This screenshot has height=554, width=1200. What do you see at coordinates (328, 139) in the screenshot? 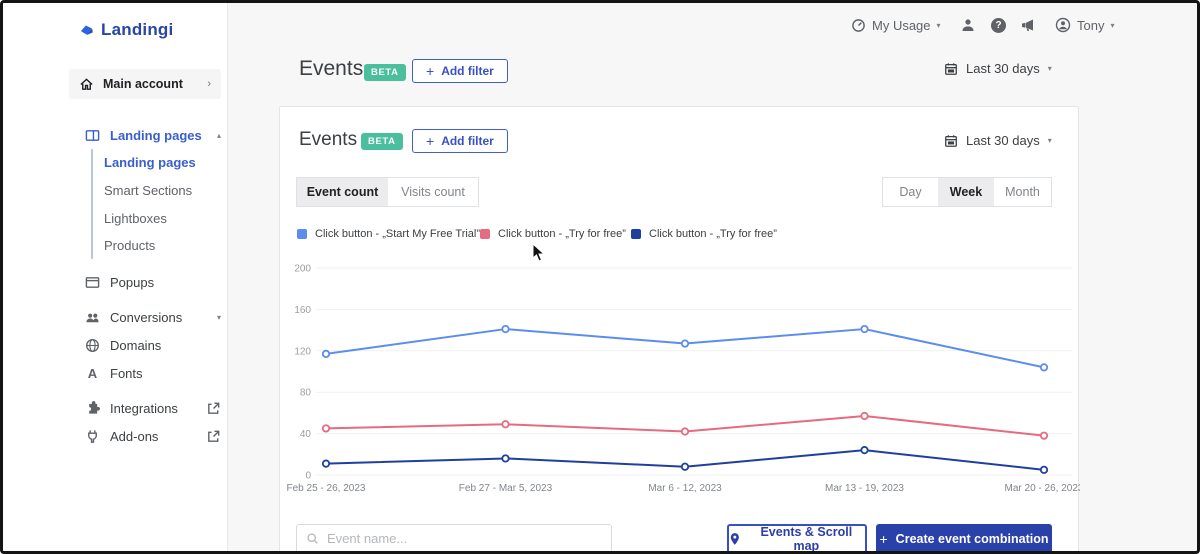
I see `panel-title: Events` at bounding box center [328, 139].